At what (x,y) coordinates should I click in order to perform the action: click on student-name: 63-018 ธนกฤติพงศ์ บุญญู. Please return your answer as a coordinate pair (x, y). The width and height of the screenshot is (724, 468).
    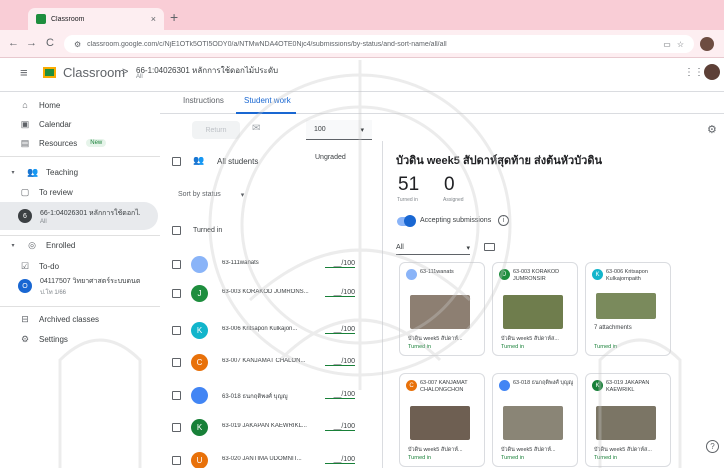
    Looking at the image, I should click on (255, 397).